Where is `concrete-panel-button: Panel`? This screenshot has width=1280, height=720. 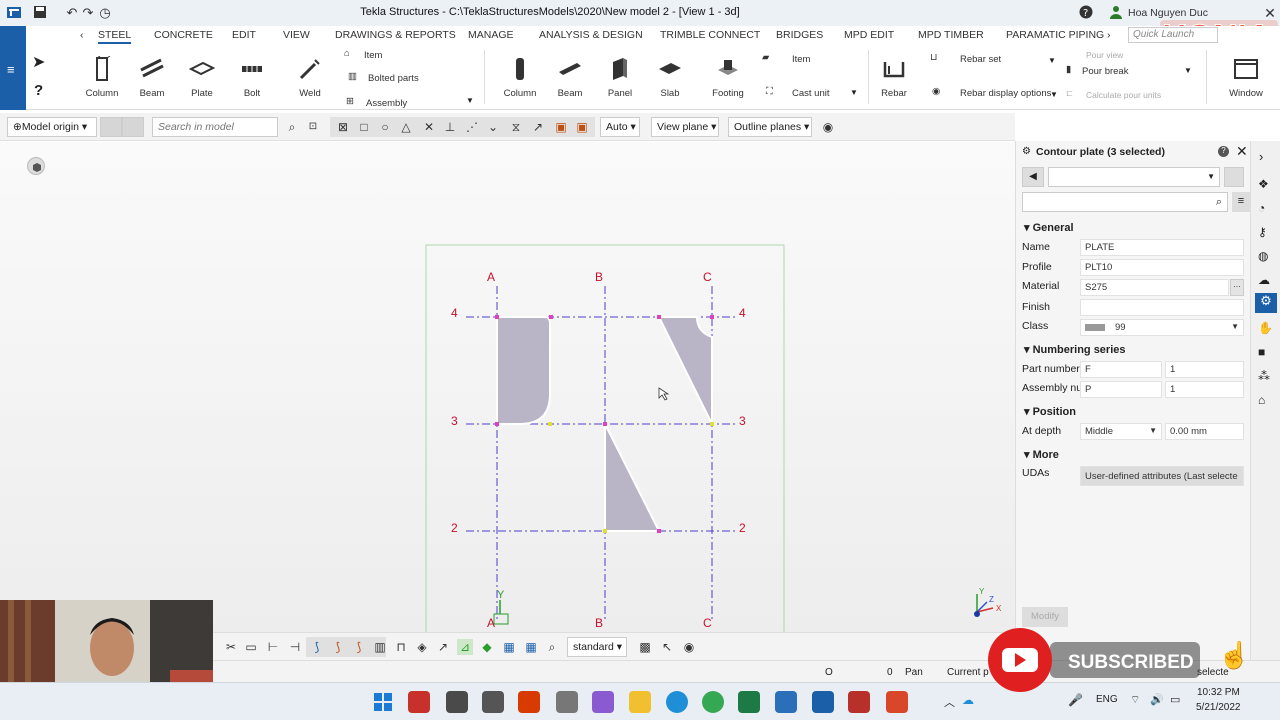 concrete-panel-button: Panel is located at coordinates (620, 77).